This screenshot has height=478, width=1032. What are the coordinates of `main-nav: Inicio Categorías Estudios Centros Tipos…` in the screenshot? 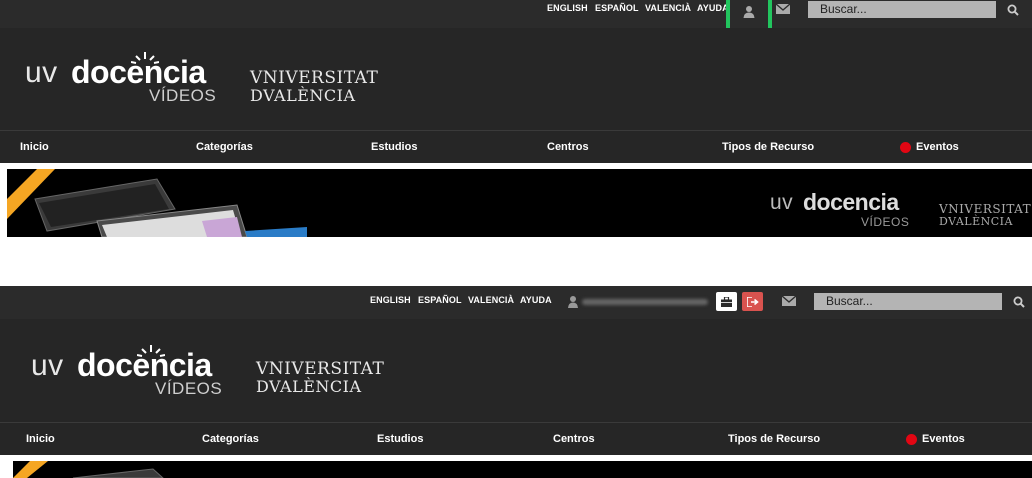 It's located at (516, 146).